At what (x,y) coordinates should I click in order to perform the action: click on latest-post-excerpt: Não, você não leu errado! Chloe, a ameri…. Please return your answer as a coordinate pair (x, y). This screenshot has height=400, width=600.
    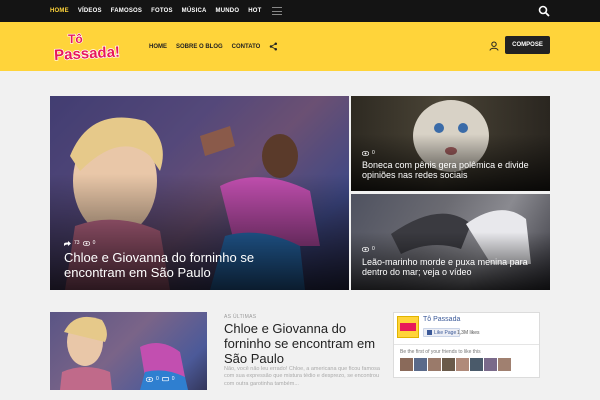
    Looking at the image, I should click on (302, 376).